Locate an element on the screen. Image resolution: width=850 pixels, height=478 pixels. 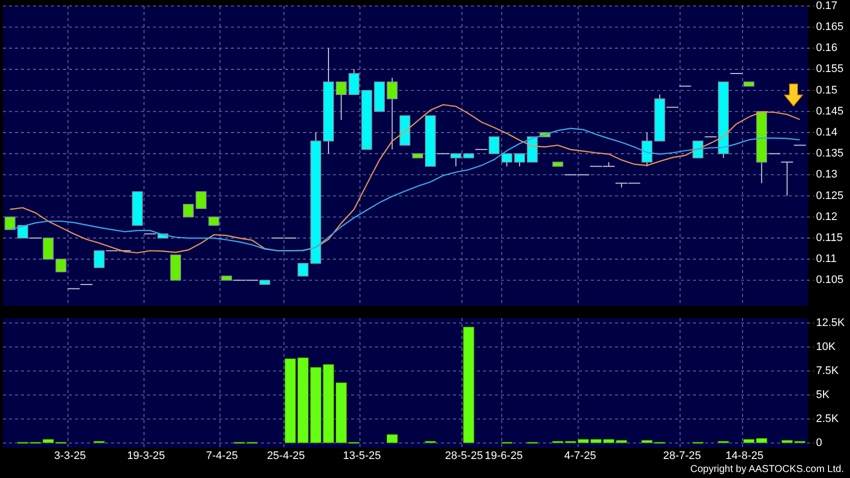
axis-label: 4-7-25 is located at coordinates (580, 456).